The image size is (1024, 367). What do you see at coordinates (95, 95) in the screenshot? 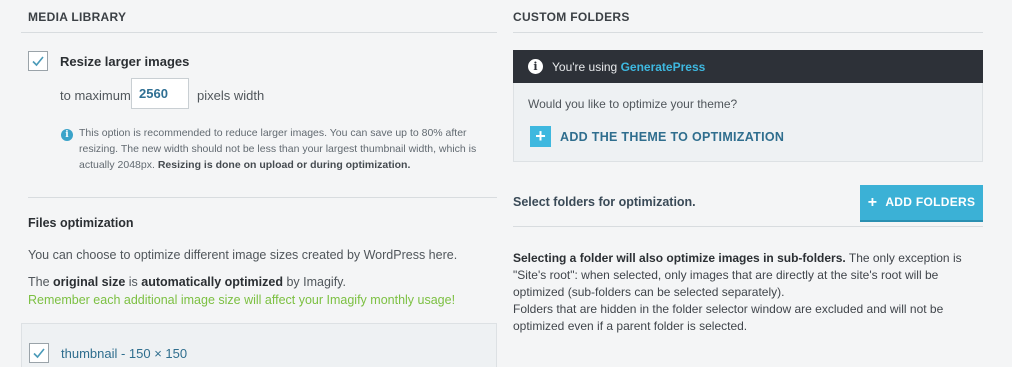
I see `to-maximum-label: to maximum` at bounding box center [95, 95].